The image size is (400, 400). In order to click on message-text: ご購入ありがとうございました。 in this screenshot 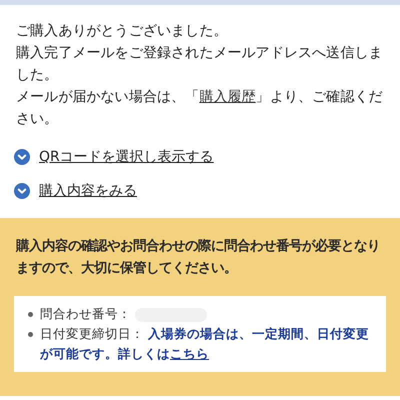, I will do `click(122, 31)`.